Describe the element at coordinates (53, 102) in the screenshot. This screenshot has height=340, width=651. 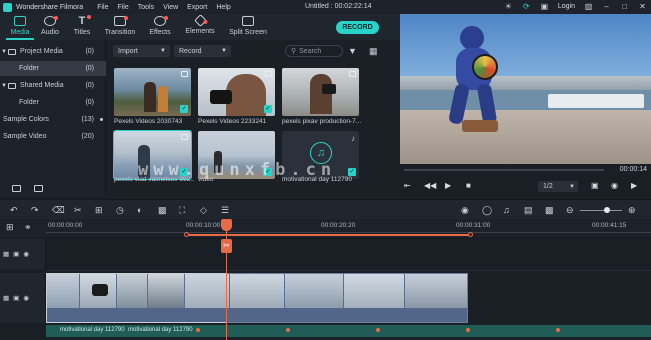
I see `sidebar-item-shared-folder: Folder (0)` at that location.